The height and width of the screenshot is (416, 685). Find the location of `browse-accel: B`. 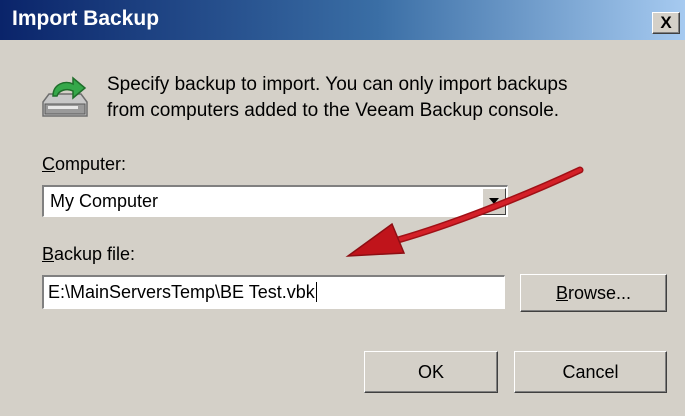

browse-accel: B is located at coordinates (561, 293).